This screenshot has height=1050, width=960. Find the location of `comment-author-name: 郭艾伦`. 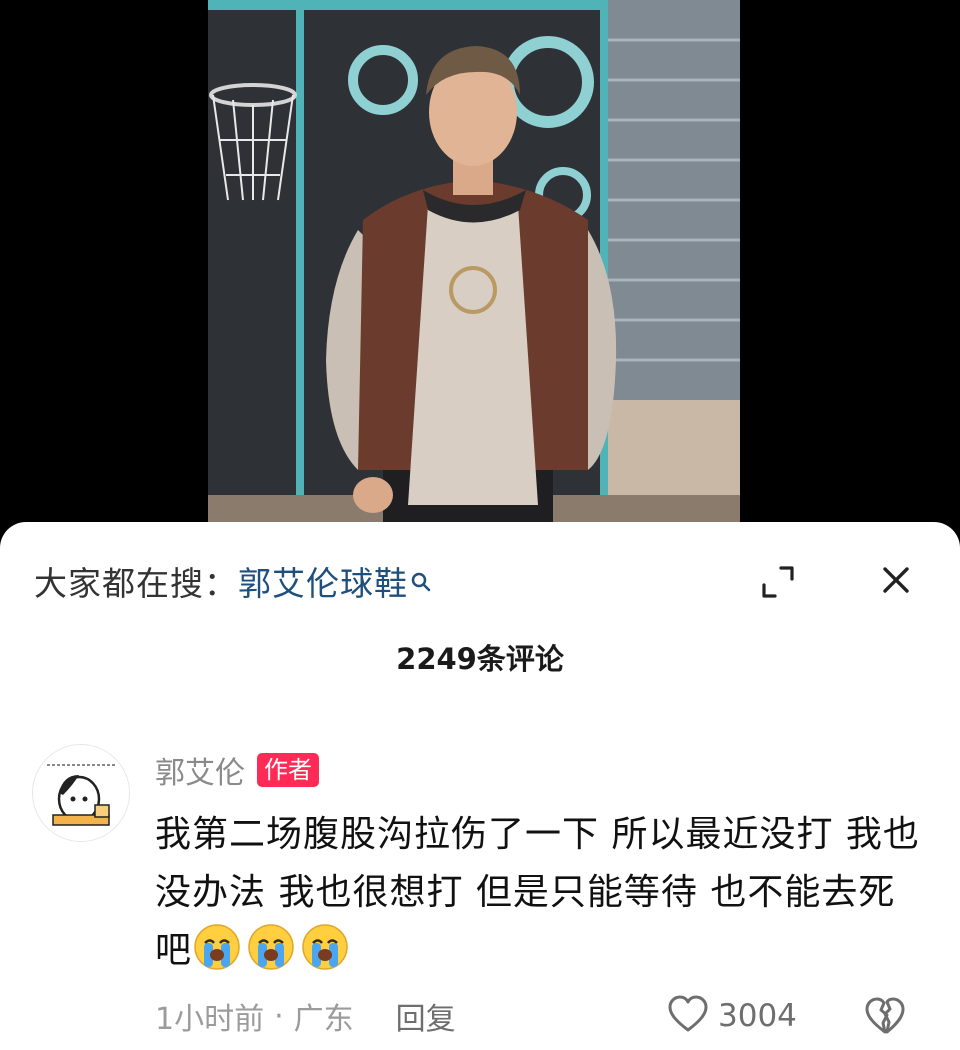

comment-author-name: 郭艾伦 is located at coordinates (200, 770).